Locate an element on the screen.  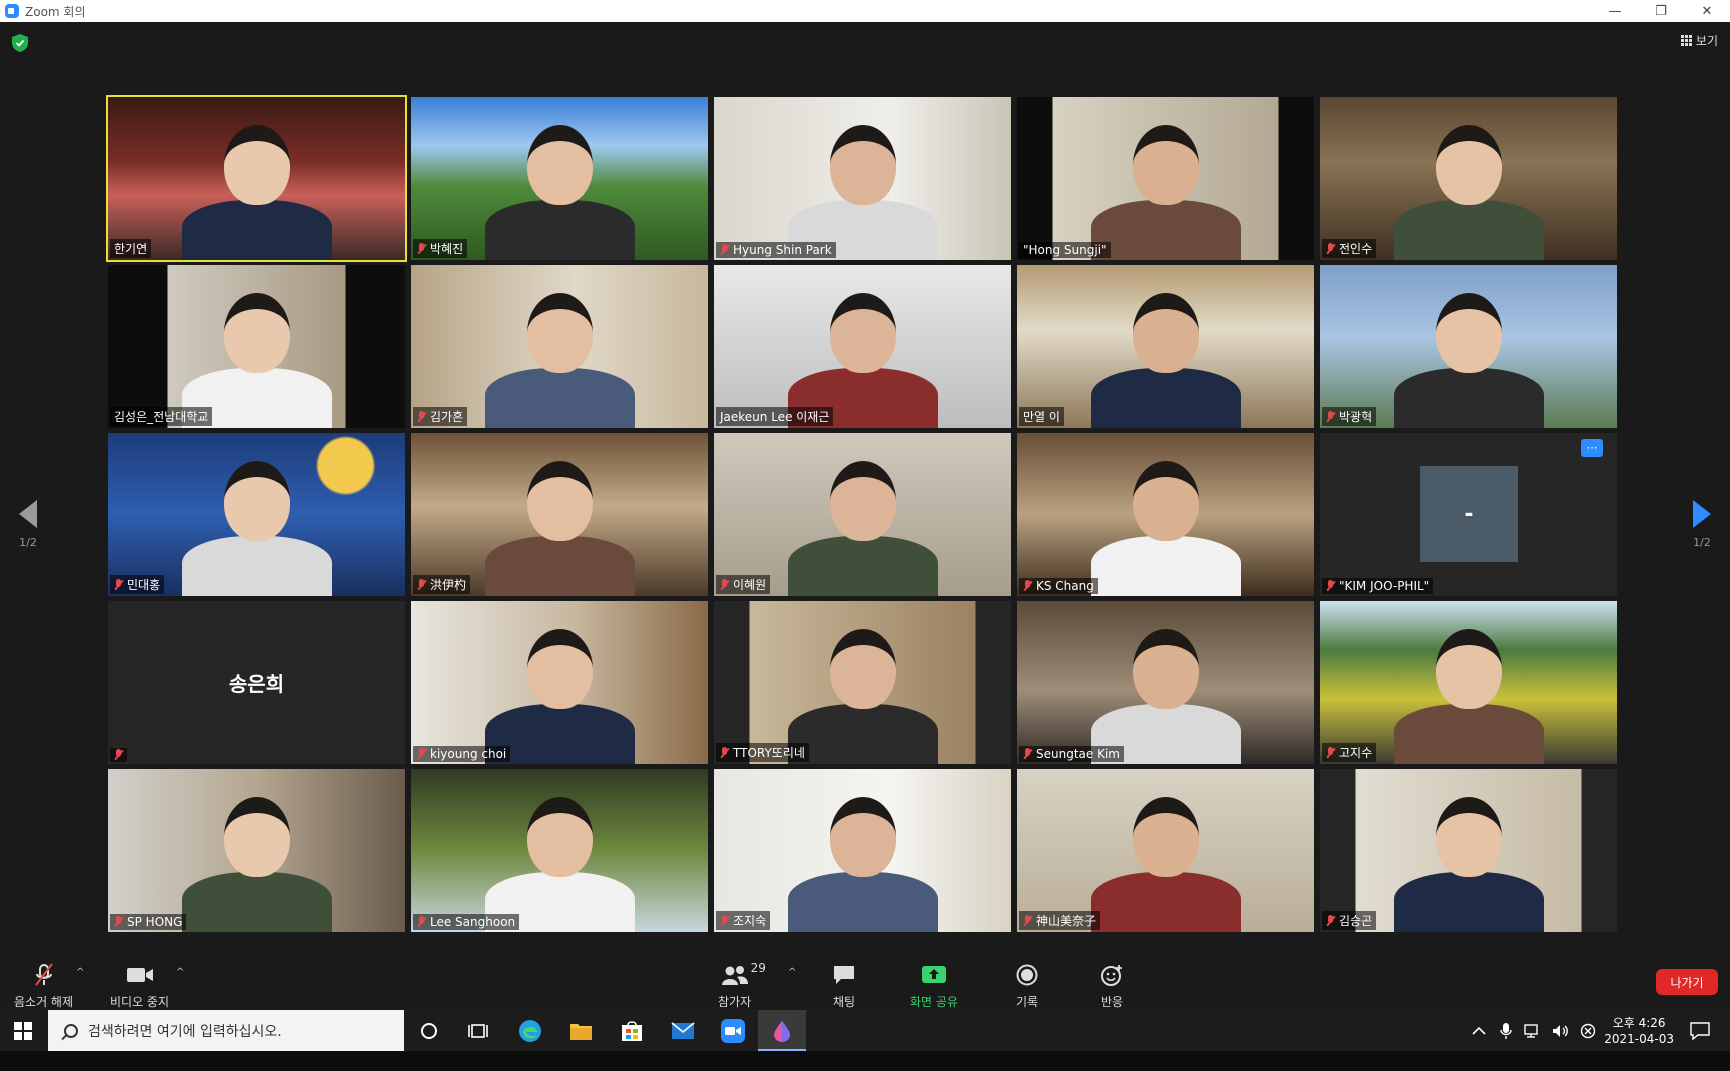
participant-name: TTORY또리네 is located at coordinates (769, 753).